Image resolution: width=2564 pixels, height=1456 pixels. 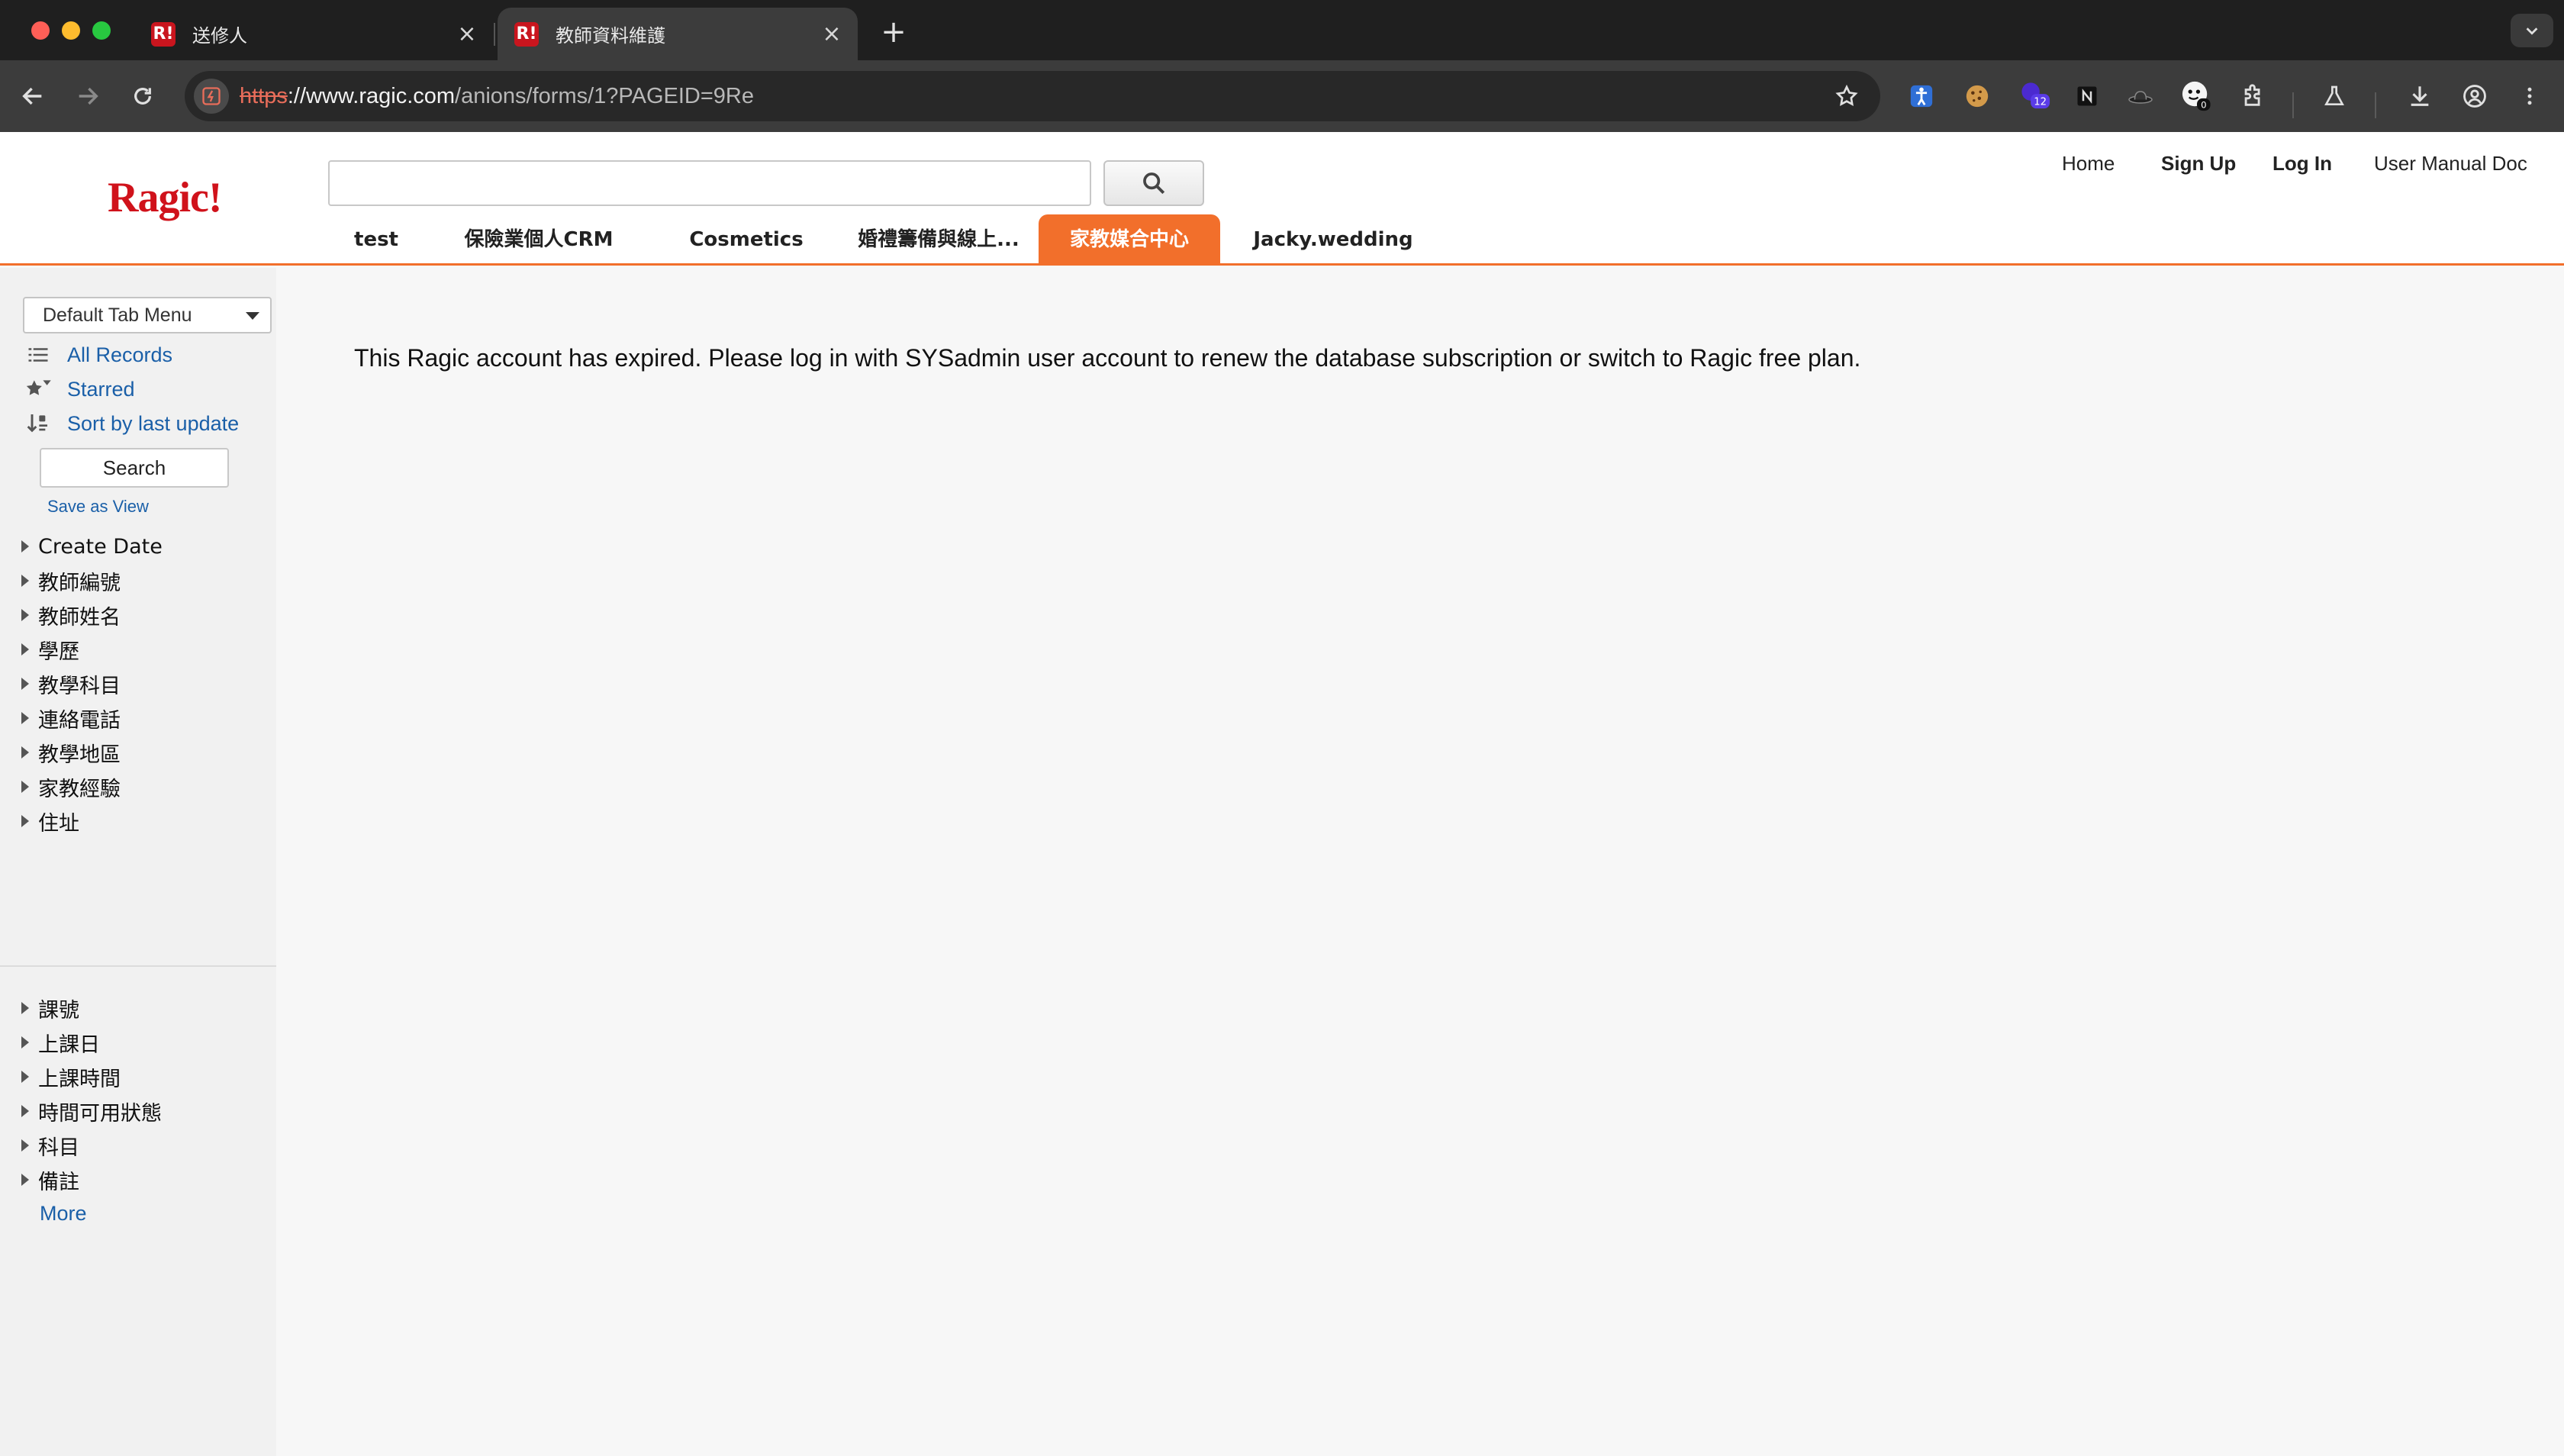 I want to click on forward-button, so click(x=88, y=96).